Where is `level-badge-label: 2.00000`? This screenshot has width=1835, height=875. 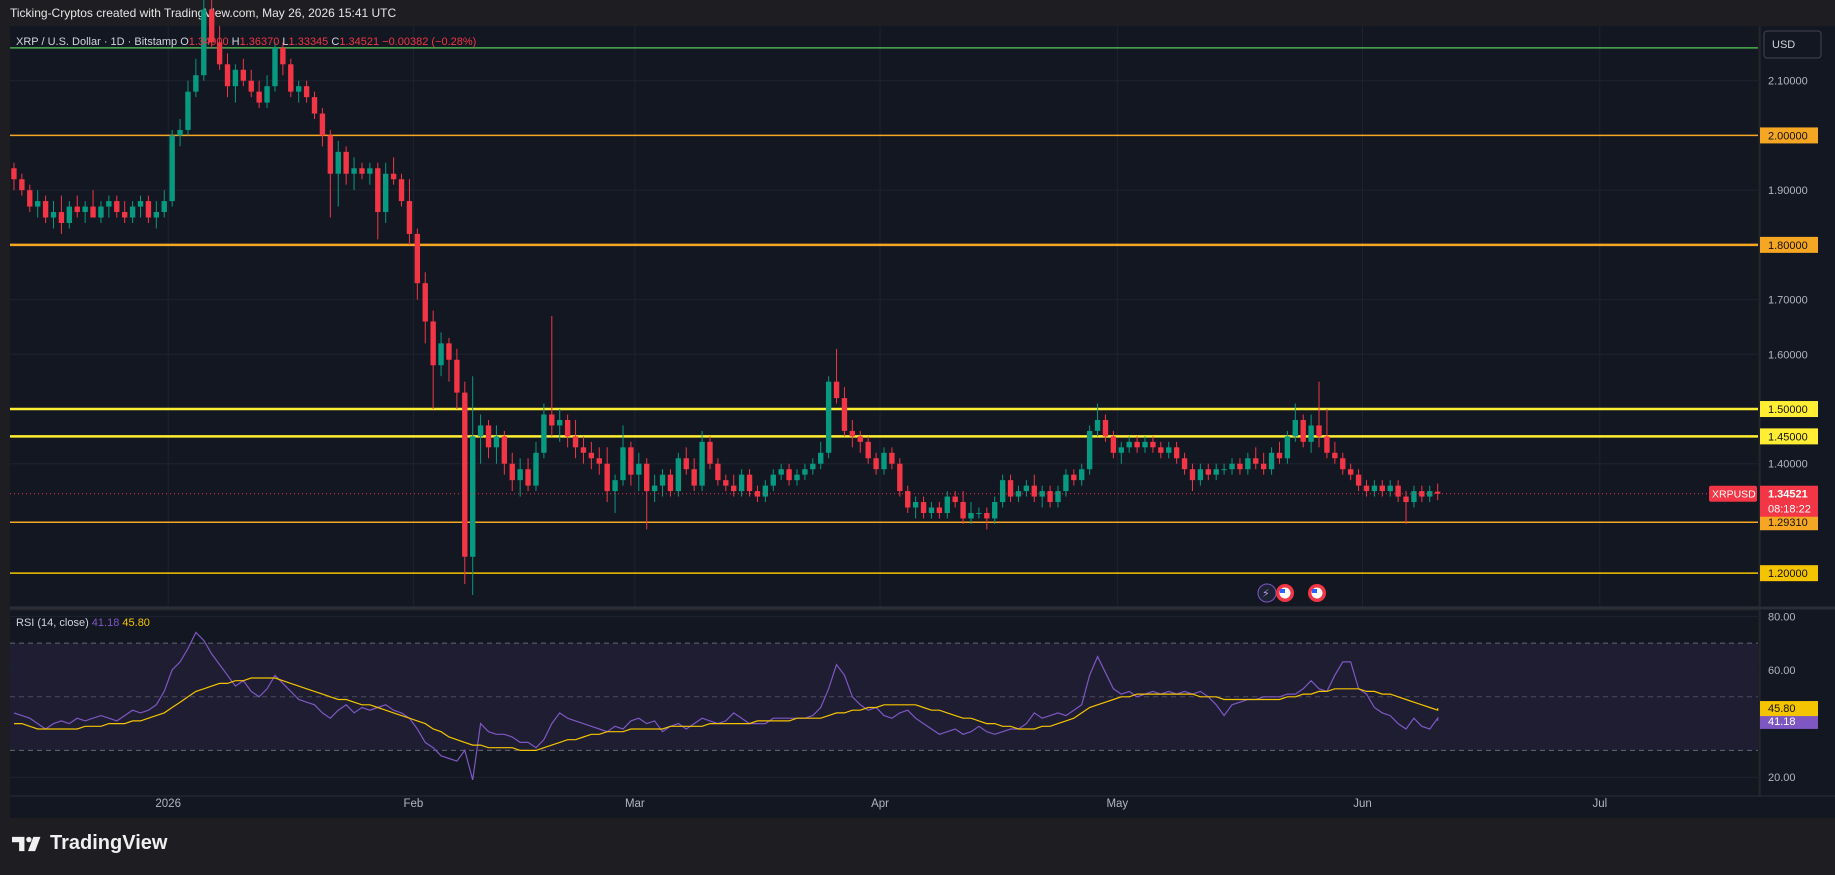 level-badge-label: 2.00000 is located at coordinates (1788, 136).